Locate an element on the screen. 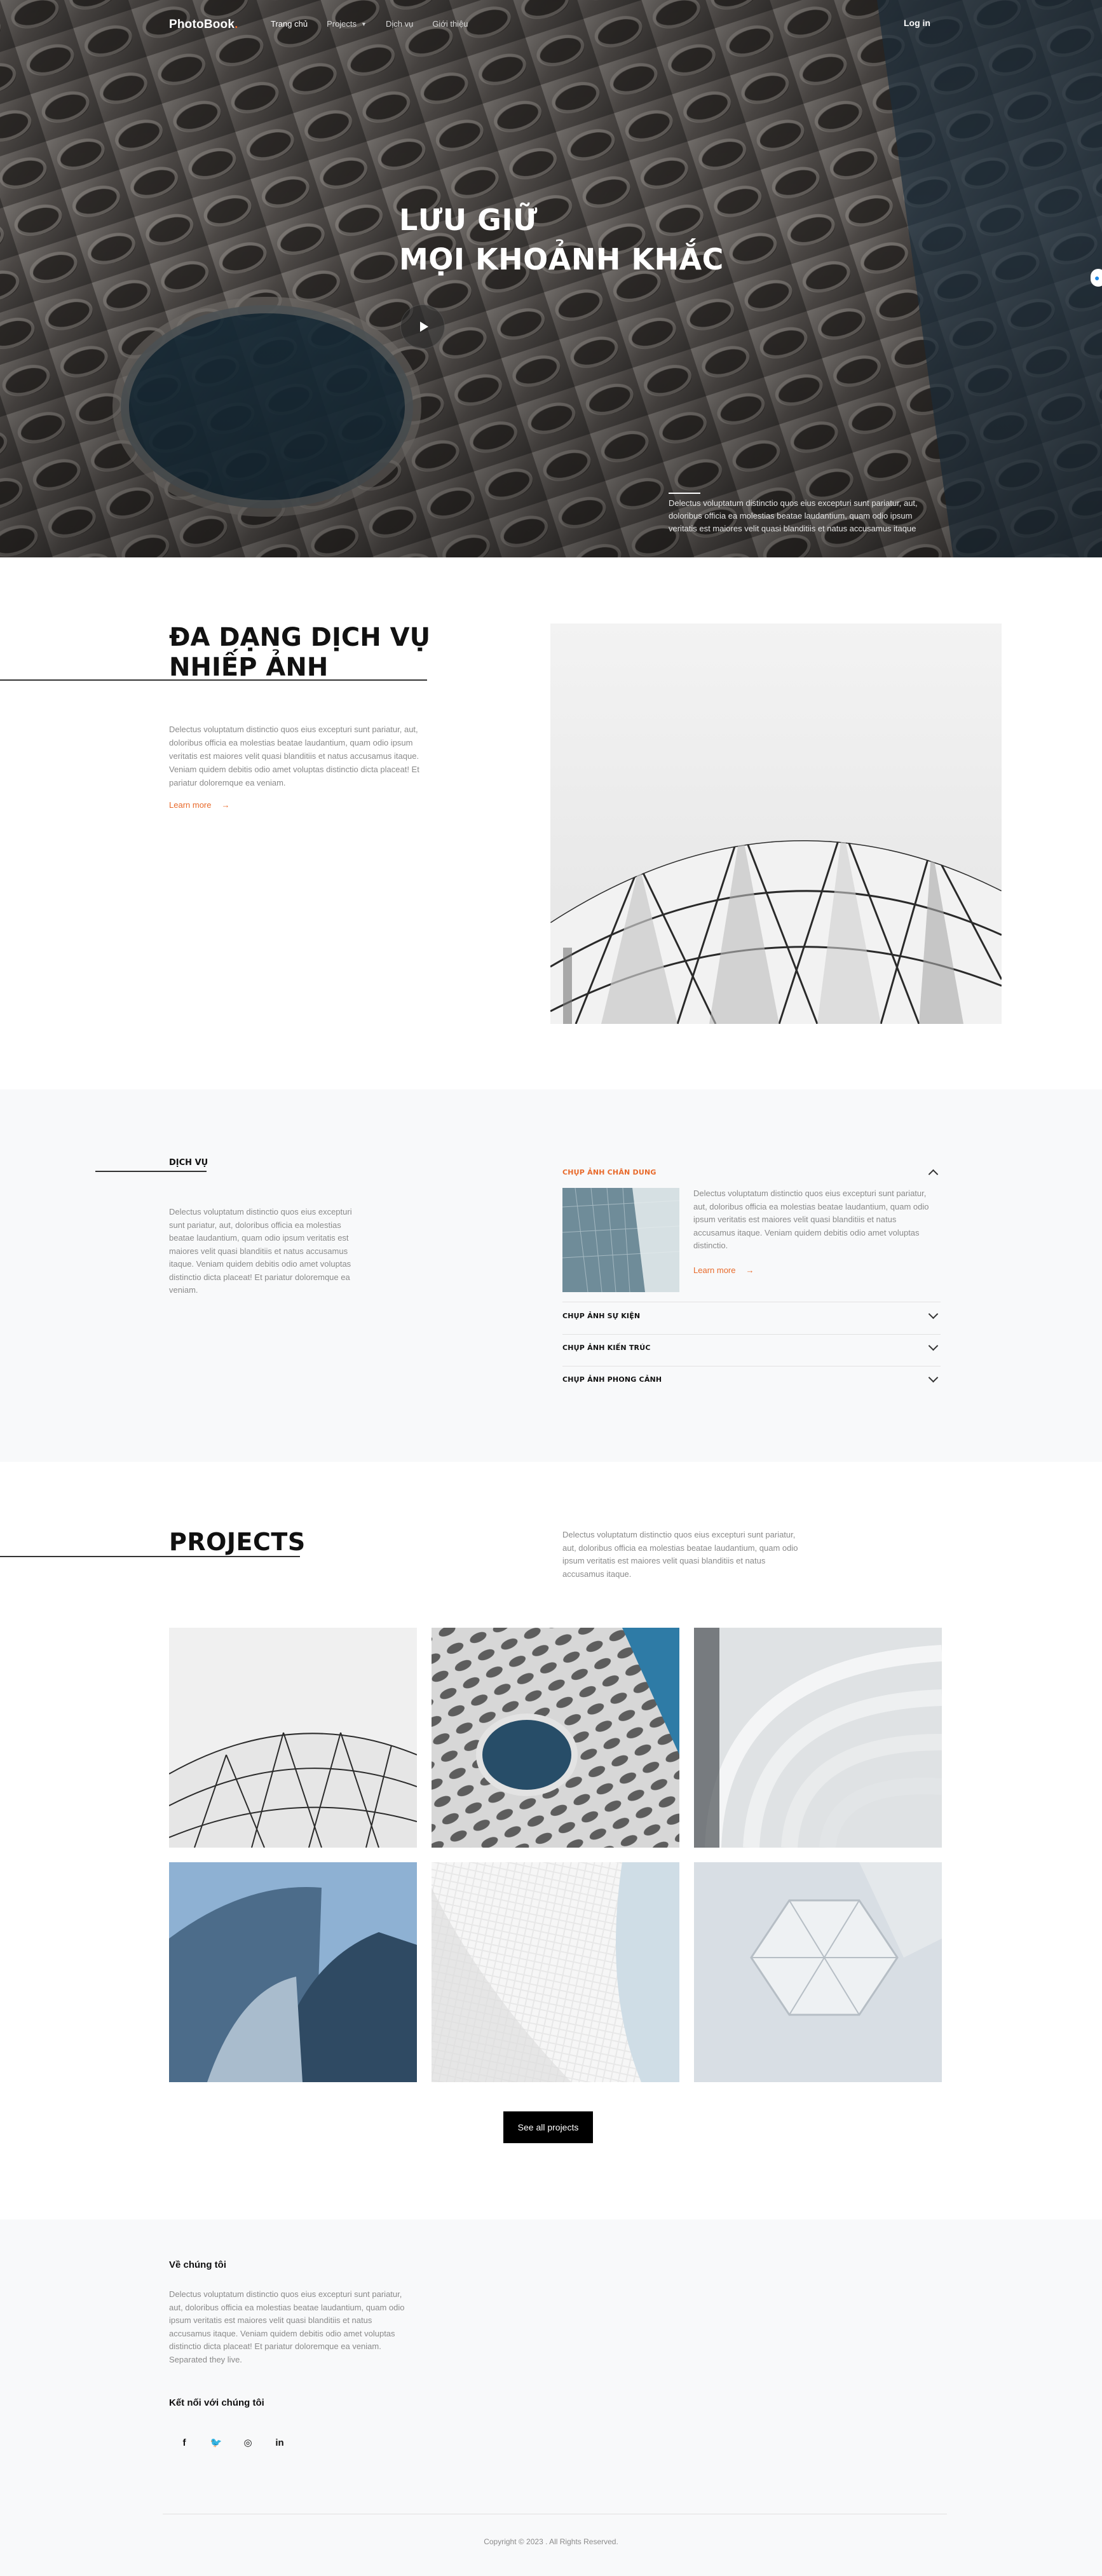 The height and width of the screenshot is (2576, 1102). copyright-text: Copyright © 2023 . All Rights Reserved. is located at coordinates (551, 2541).